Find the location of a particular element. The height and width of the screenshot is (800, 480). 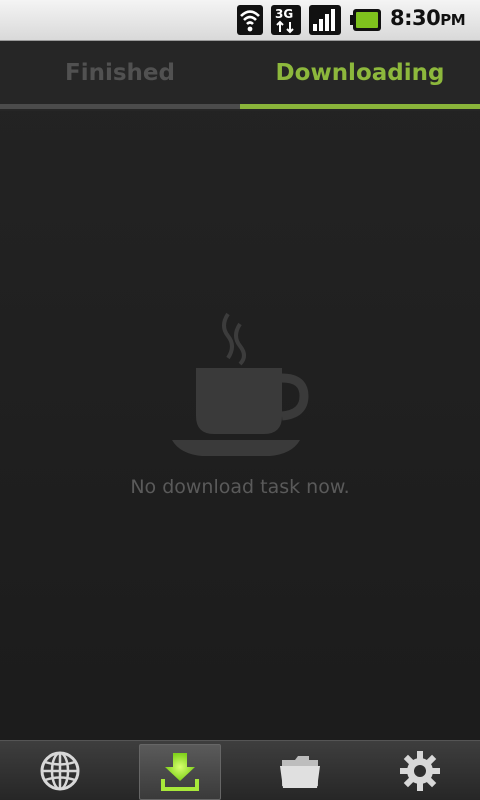

empty-state-message: No download task now. is located at coordinates (240, 487).